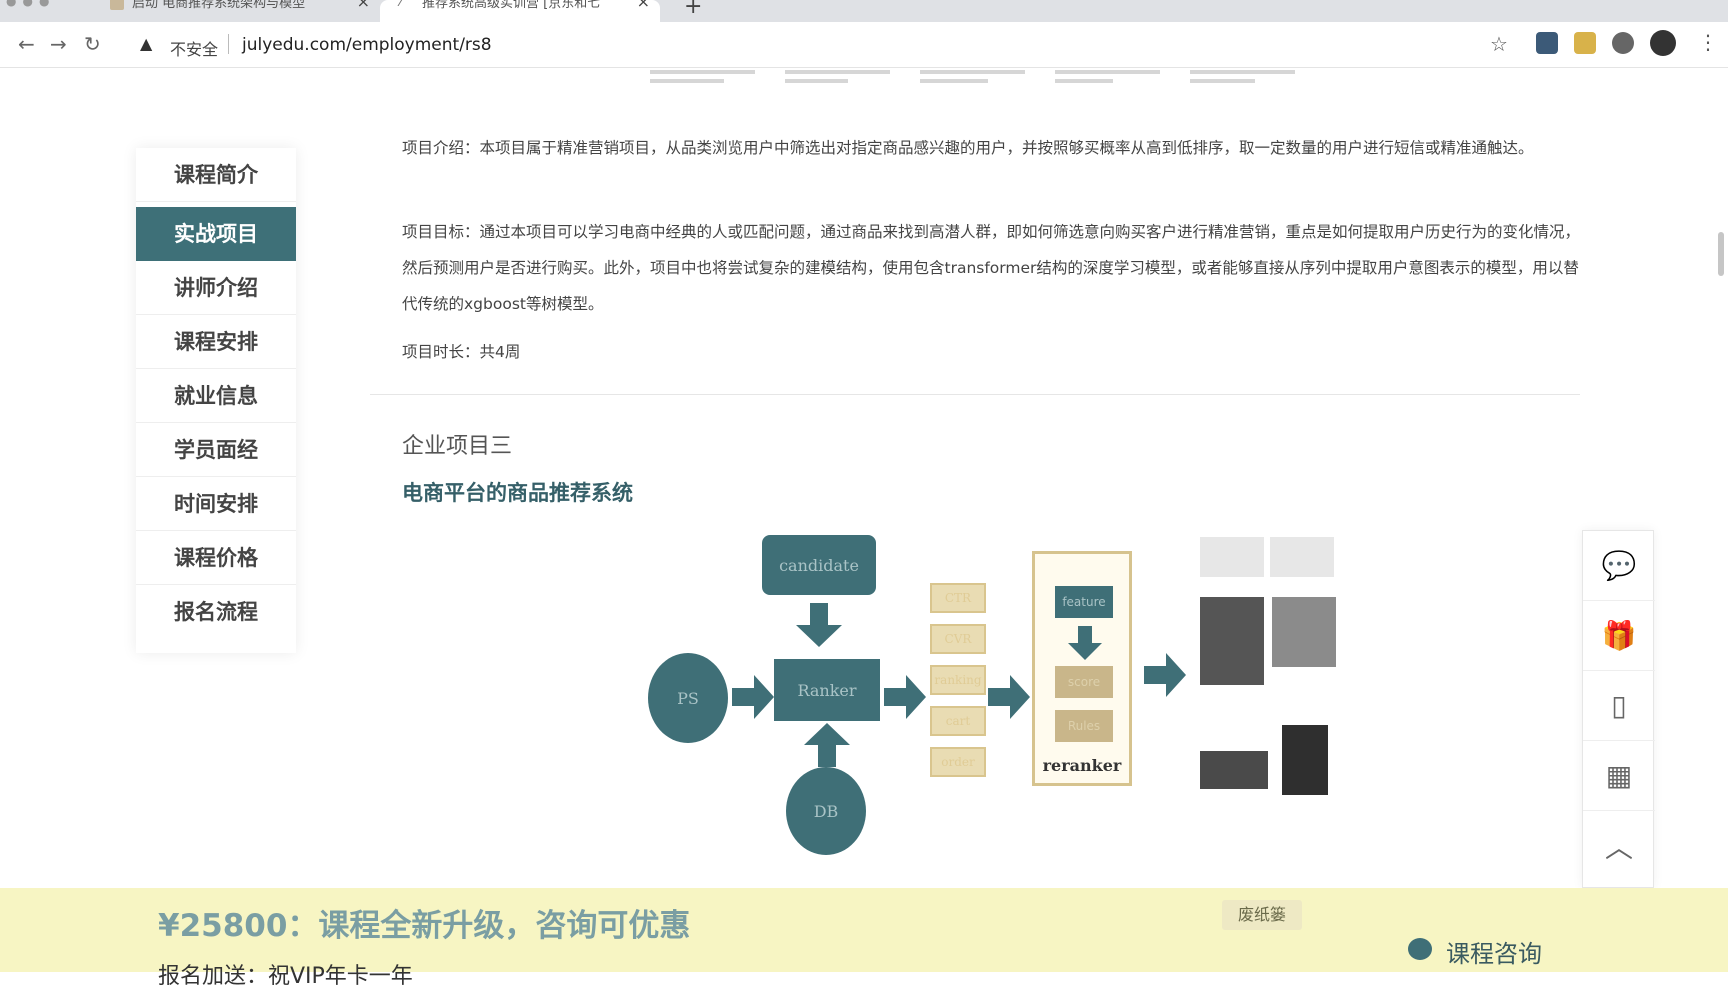  What do you see at coordinates (1619, 846) in the screenshot?
I see `back-to-top-icon: ︿` at bounding box center [1619, 846].